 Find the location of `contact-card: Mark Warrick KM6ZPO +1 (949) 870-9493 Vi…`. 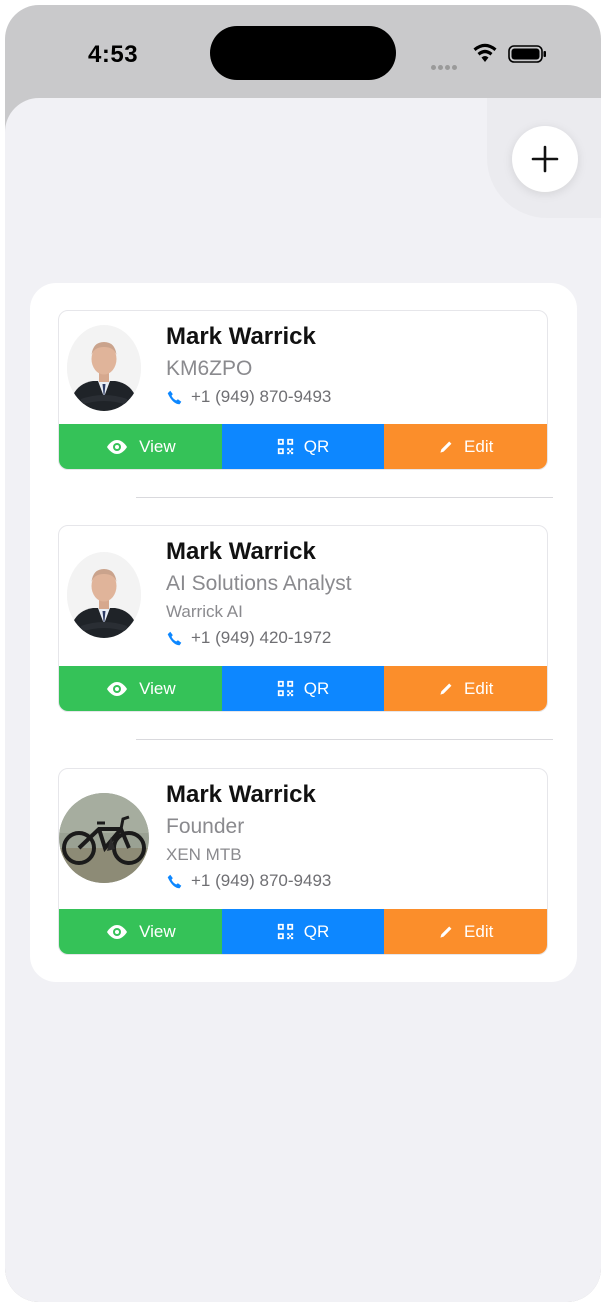

contact-card: Mark Warrick KM6ZPO +1 (949) 870-9493 Vi… is located at coordinates (303, 390).